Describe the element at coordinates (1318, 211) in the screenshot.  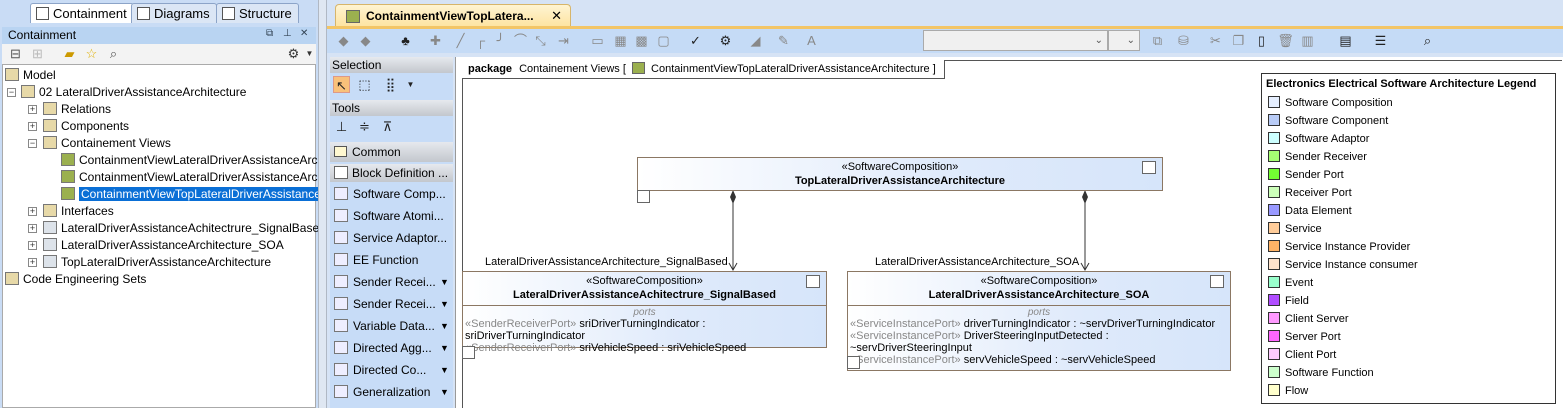
I see `legend-label: Data Element` at that location.